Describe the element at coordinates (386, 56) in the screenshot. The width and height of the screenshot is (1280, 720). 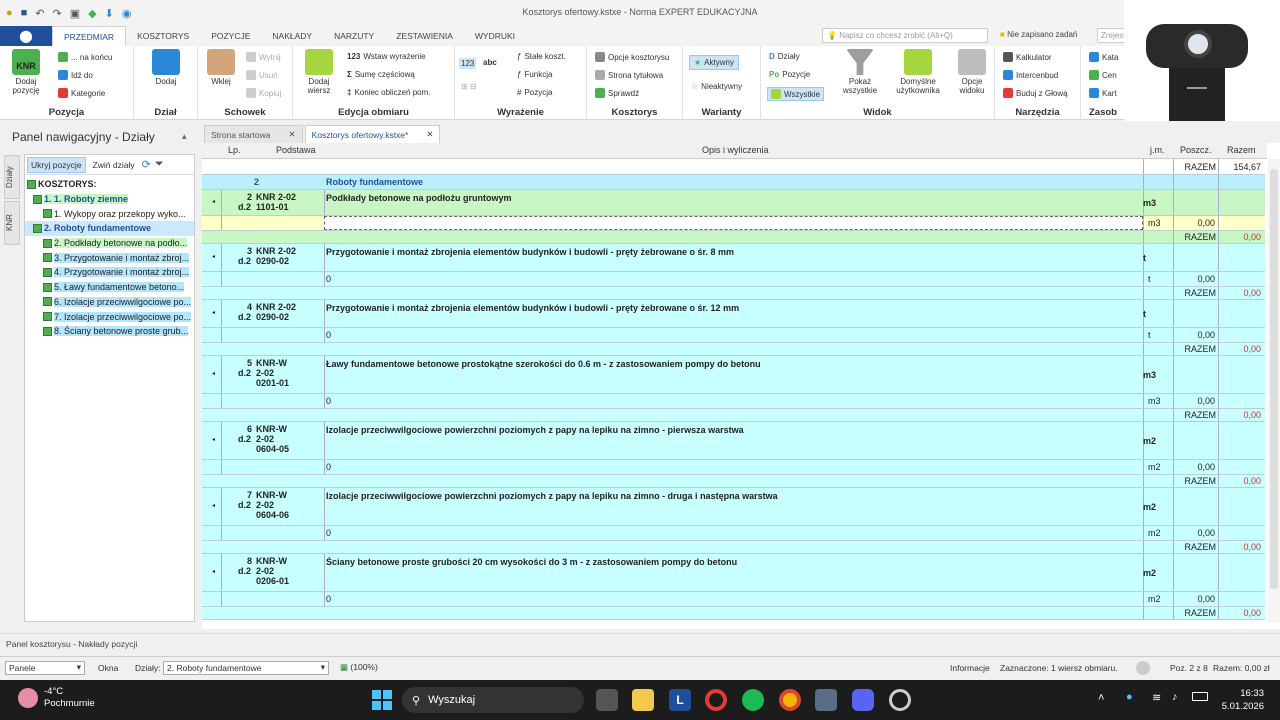
I see `insert-expression-button: 123 Wstaw wyrażenie` at that location.